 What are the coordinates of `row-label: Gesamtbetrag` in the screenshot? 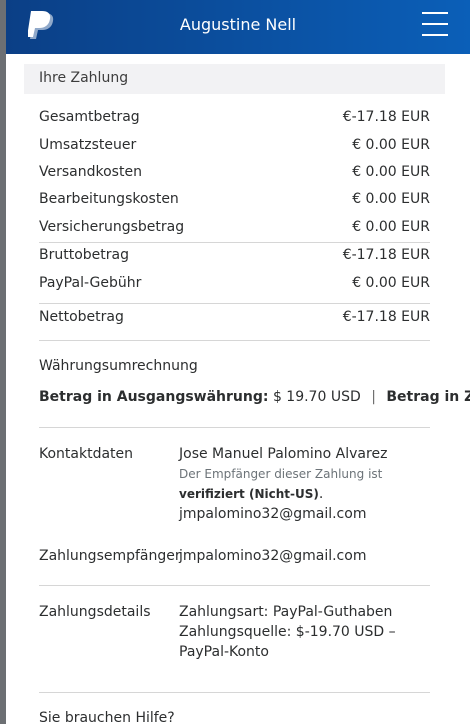 It's located at (89, 117).